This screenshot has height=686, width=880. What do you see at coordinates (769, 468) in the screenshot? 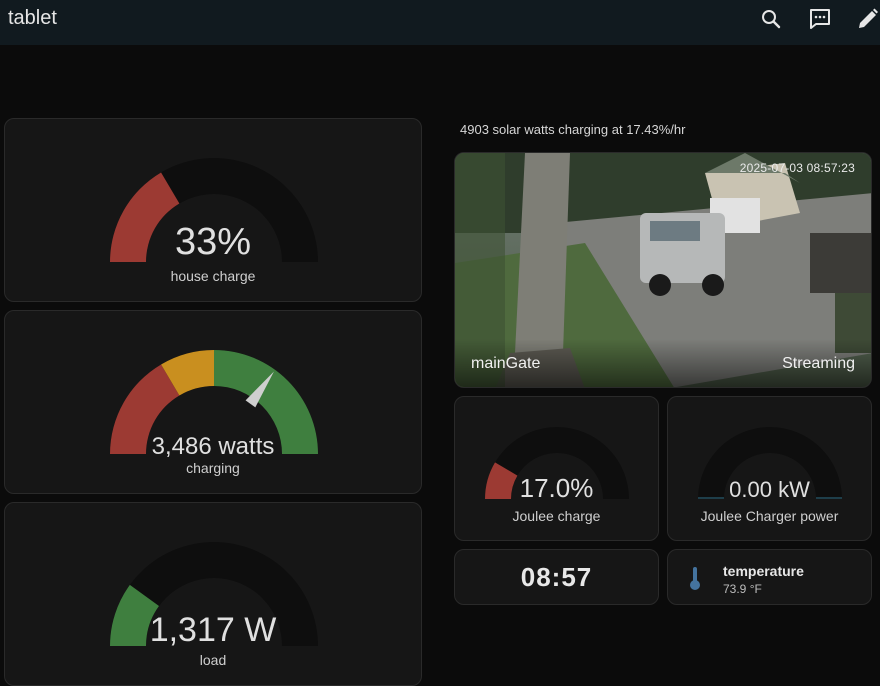
I see `joulee-power-card: 0.00 kW Joulee Charger power` at bounding box center [769, 468].